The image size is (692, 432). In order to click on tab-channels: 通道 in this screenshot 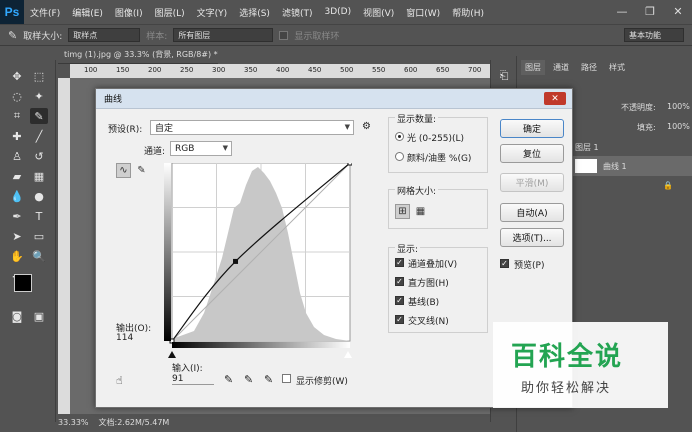, I will do `click(561, 67)`.